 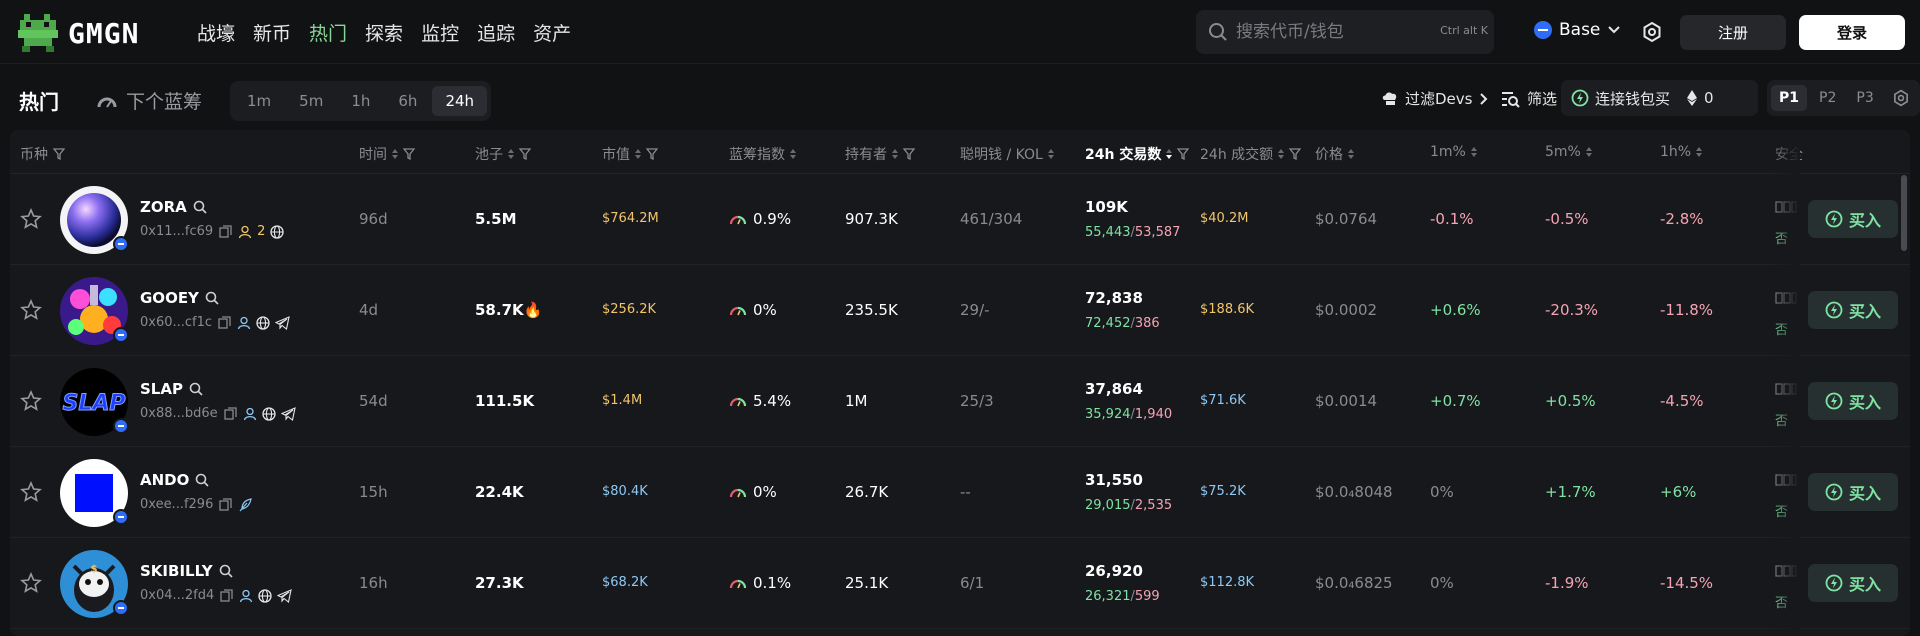 What do you see at coordinates (496, 32) in the screenshot?
I see `nav-track: 追踪` at bounding box center [496, 32].